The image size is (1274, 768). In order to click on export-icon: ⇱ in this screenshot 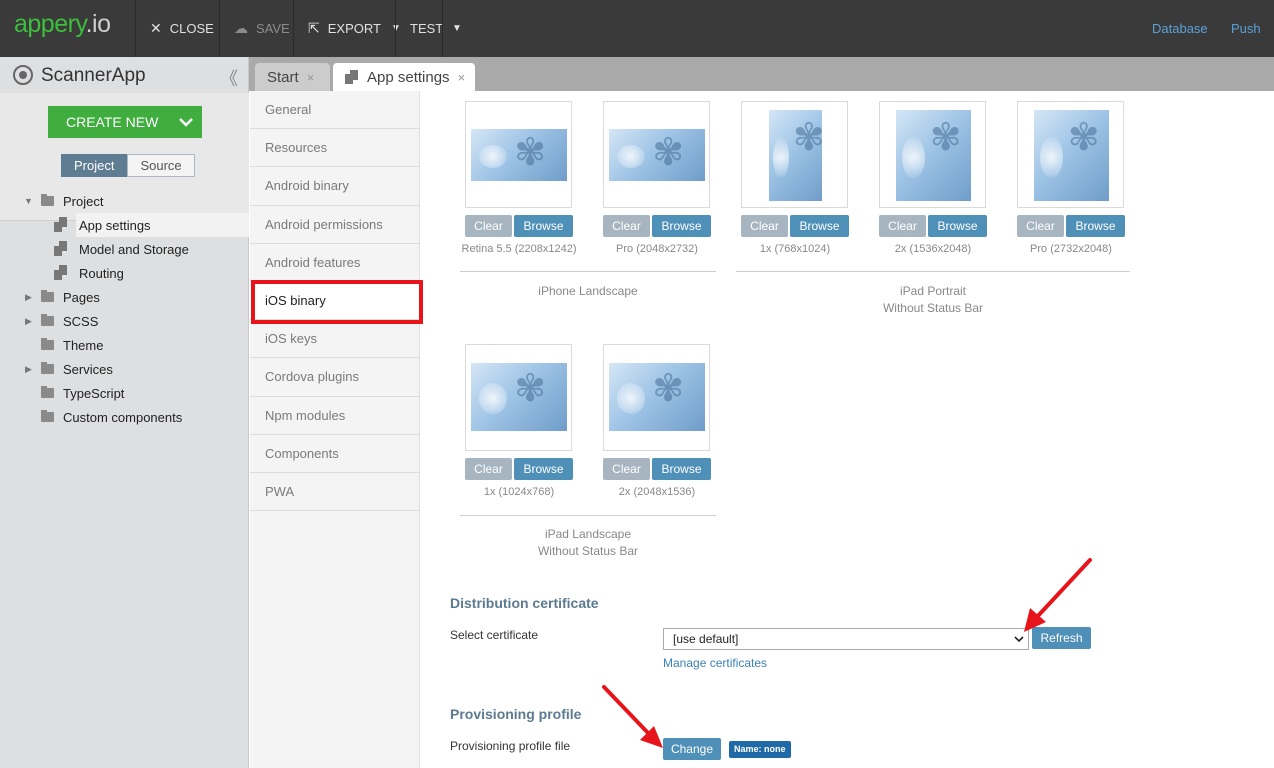, I will do `click(314, 28)`.